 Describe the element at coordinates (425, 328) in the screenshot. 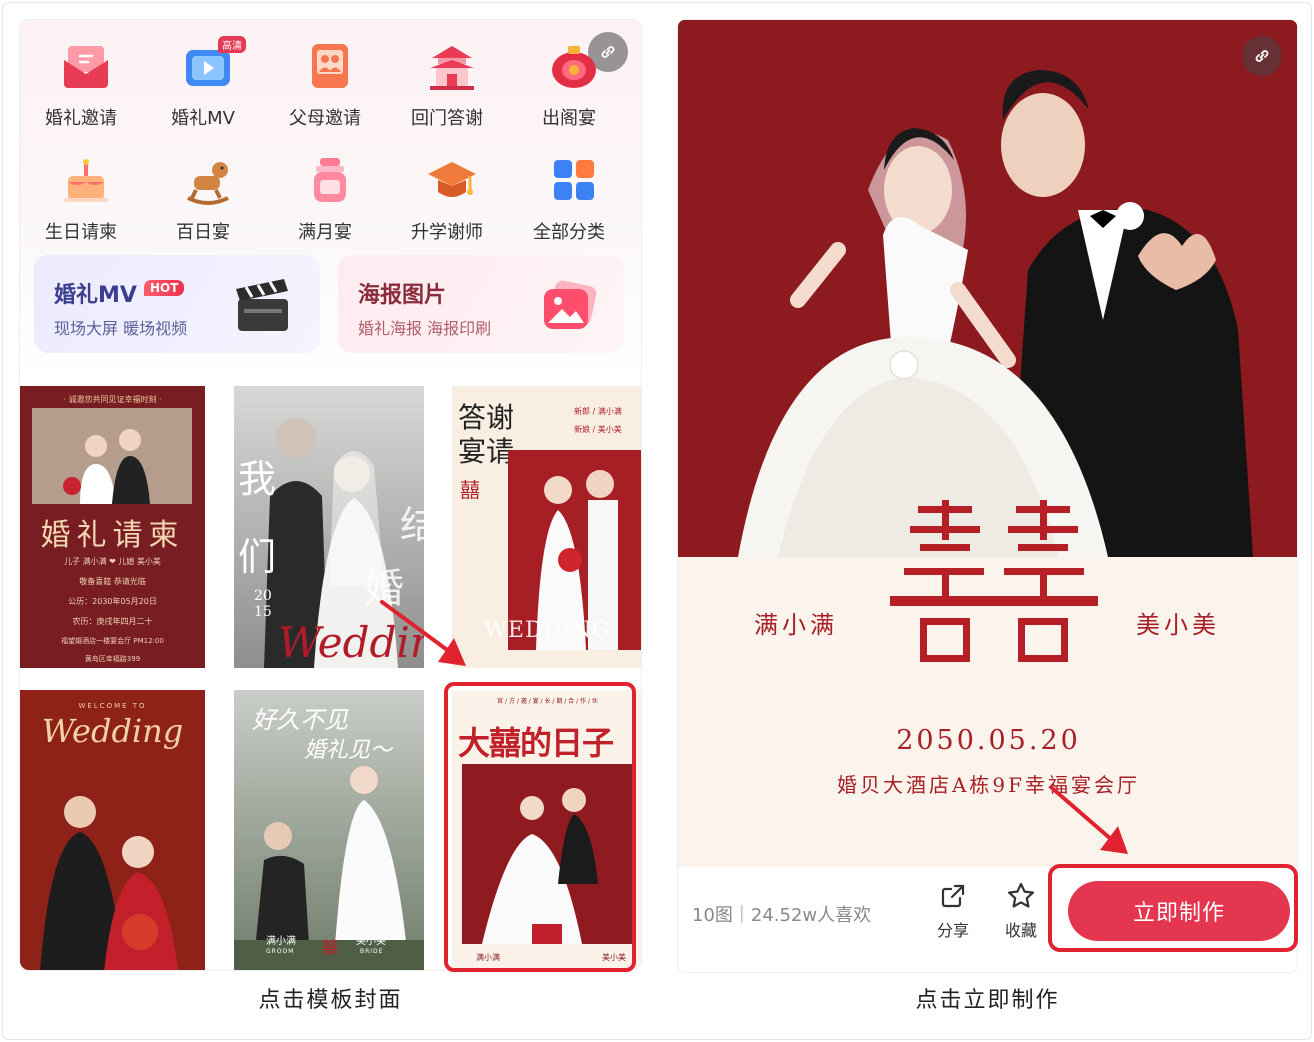

I see `promo-subtitle: 婚礼海报 海报印刷` at that location.